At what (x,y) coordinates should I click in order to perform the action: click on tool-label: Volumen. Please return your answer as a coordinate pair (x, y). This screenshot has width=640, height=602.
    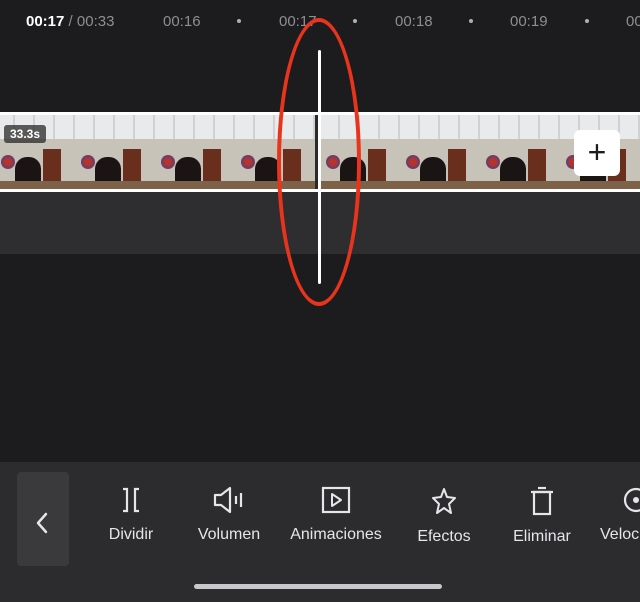
    Looking at the image, I should click on (229, 534).